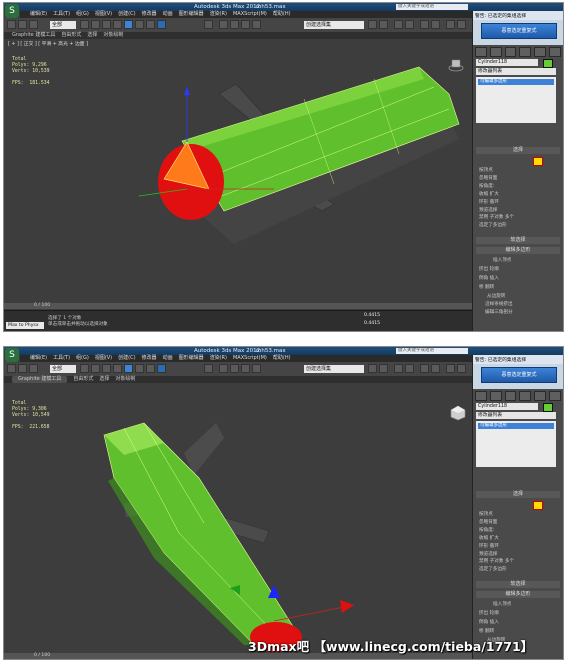 The image size is (567, 662). Describe the element at coordinates (63, 25) in the screenshot. I see `selection-filter-dropdown: 全部` at that location.